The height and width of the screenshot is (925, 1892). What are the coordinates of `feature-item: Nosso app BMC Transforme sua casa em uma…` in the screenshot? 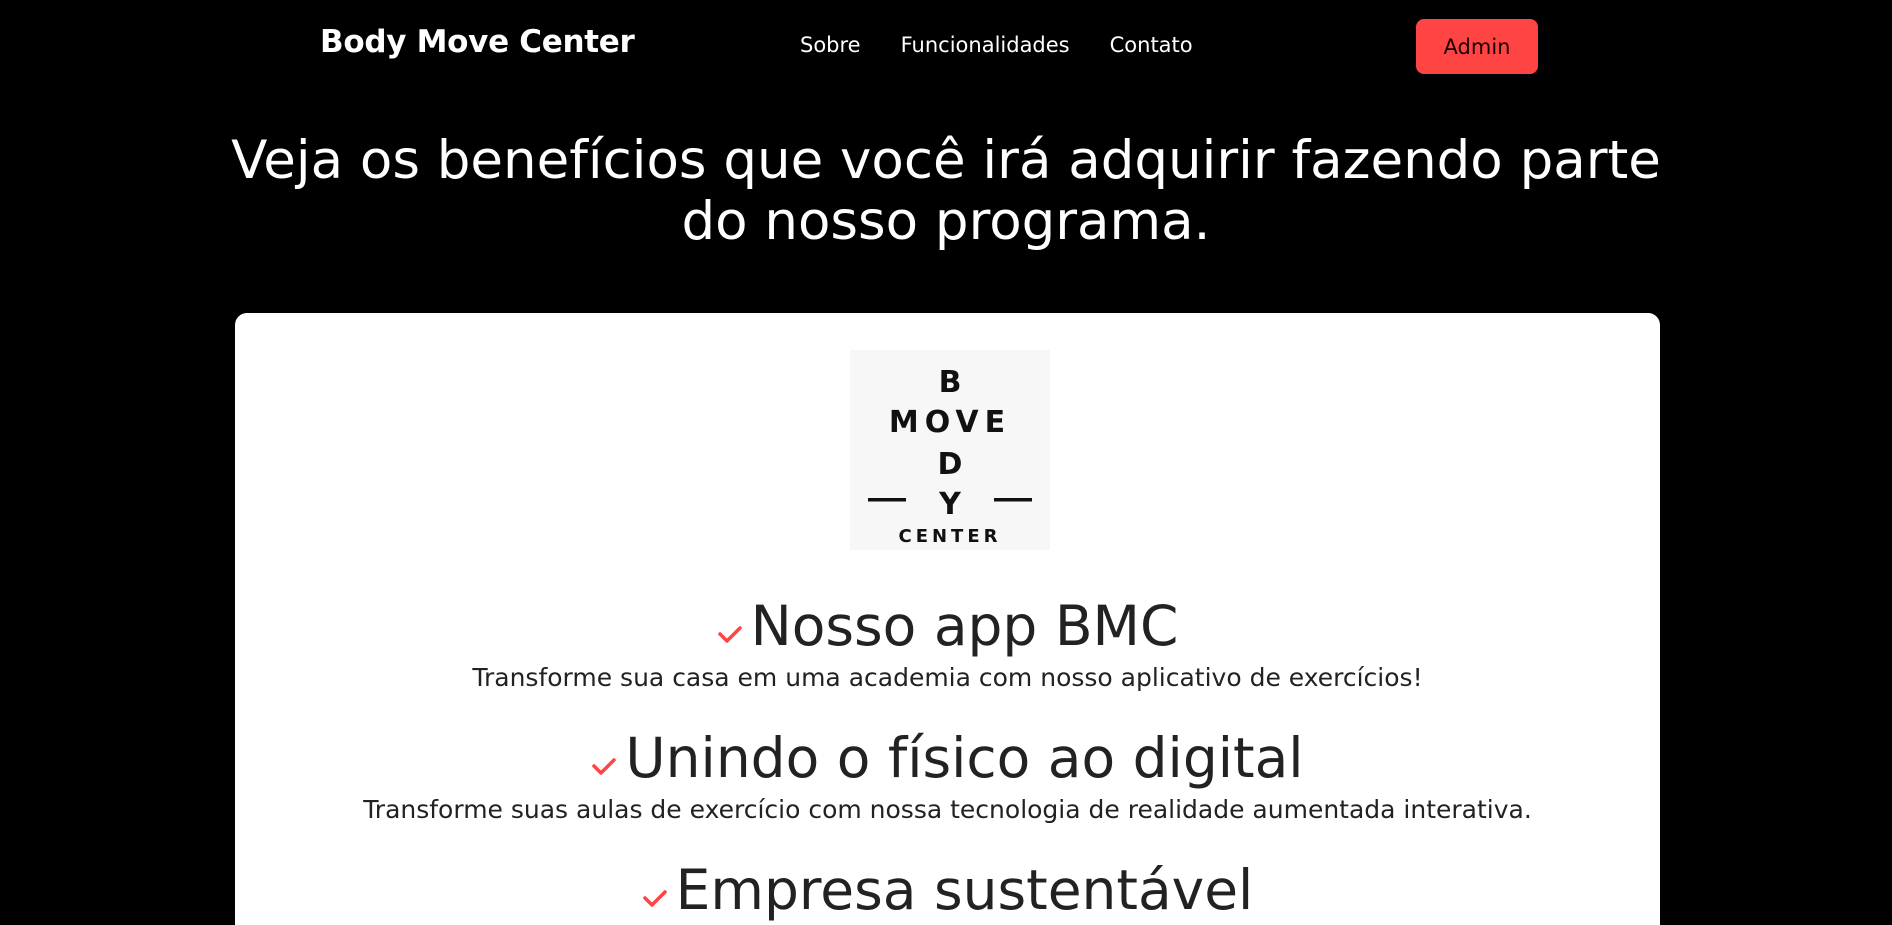 It's located at (947, 643).